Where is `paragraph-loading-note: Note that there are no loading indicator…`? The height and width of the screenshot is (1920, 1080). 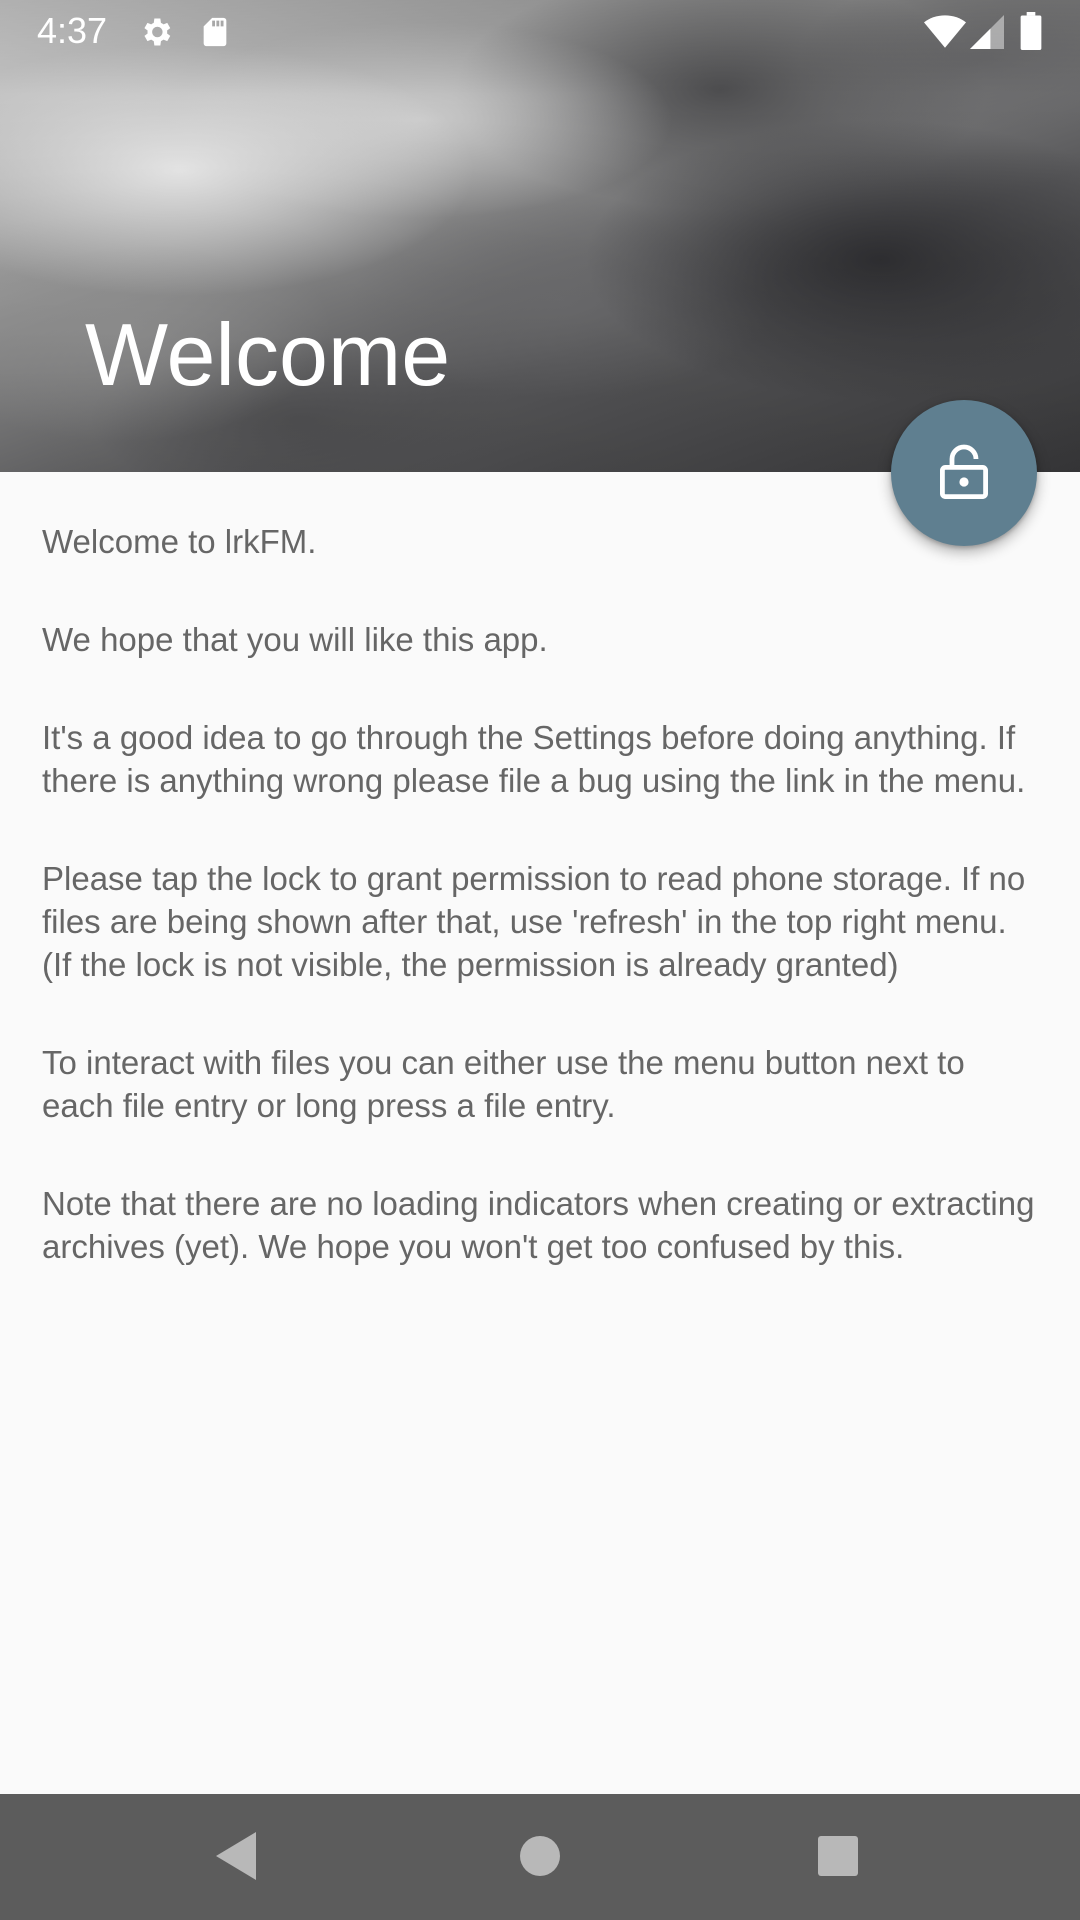
paragraph-loading-note: Note that there are no loading indicator… is located at coordinates (538, 1225).